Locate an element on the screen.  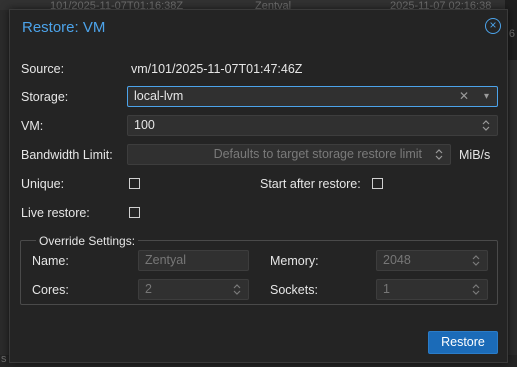
clear-icon: ✕ is located at coordinates (464, 96).